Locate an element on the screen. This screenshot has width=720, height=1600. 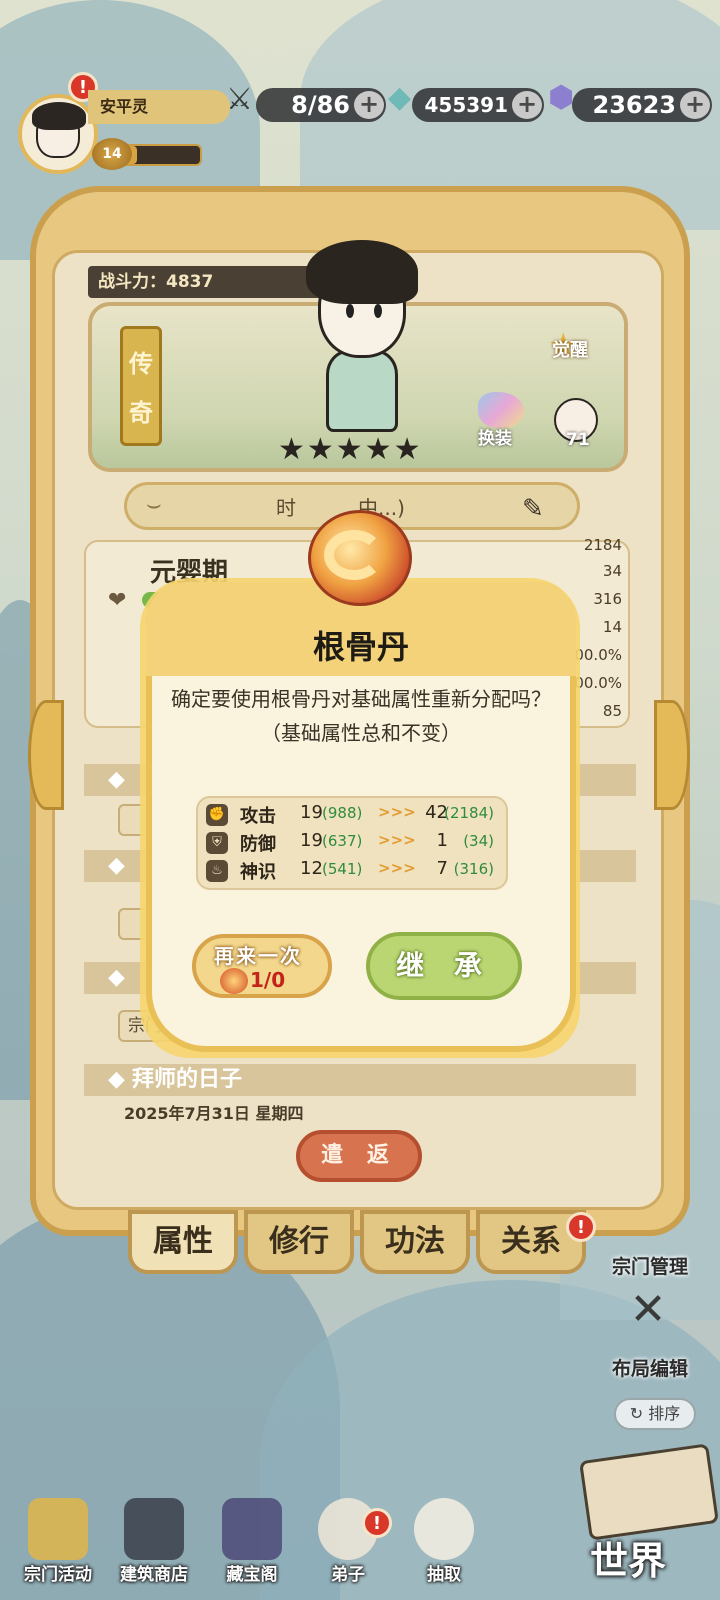
fist-icon: ✊ is located at coordinates (217, 815).